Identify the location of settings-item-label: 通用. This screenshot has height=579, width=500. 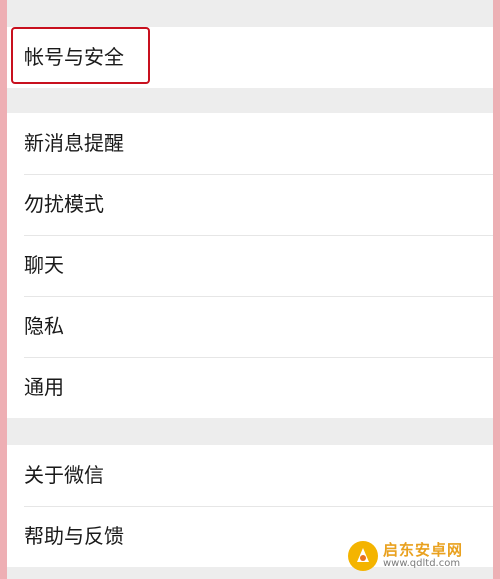
(44, 387).